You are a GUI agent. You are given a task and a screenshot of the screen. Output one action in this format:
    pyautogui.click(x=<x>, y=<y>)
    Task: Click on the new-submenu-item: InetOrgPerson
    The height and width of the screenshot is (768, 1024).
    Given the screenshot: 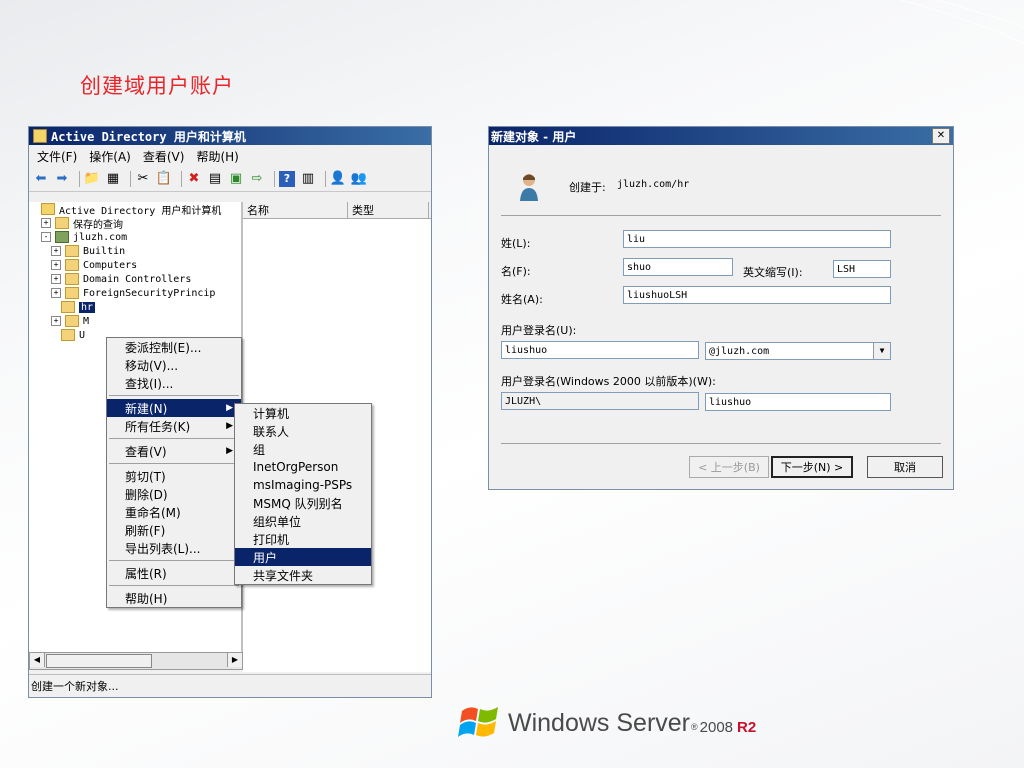 What is the action you would take?
    pyautogui.click(x=303, y=467)
    